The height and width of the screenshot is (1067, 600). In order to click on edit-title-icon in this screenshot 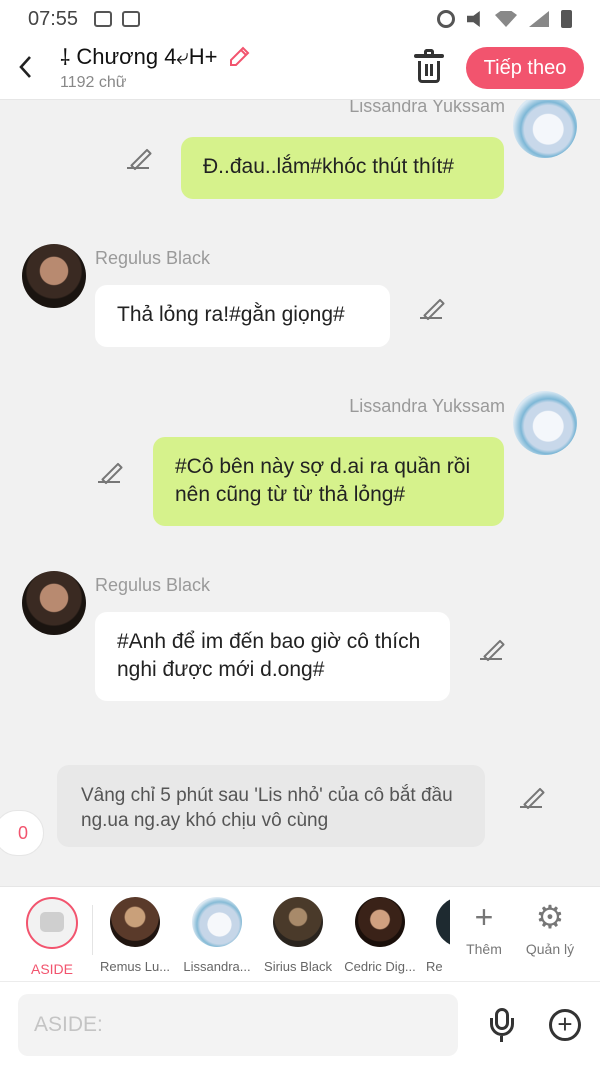, I will do `click(239, 57)`.